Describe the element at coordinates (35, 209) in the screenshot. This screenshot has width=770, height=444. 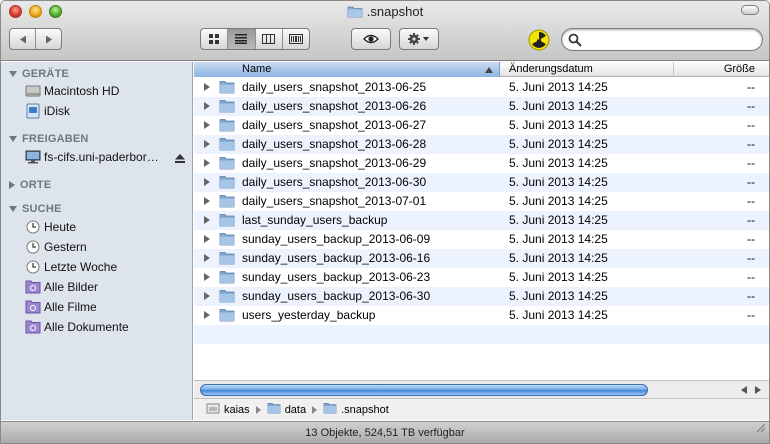
I see `sidebar-section-suche: SUCHE` at that location.